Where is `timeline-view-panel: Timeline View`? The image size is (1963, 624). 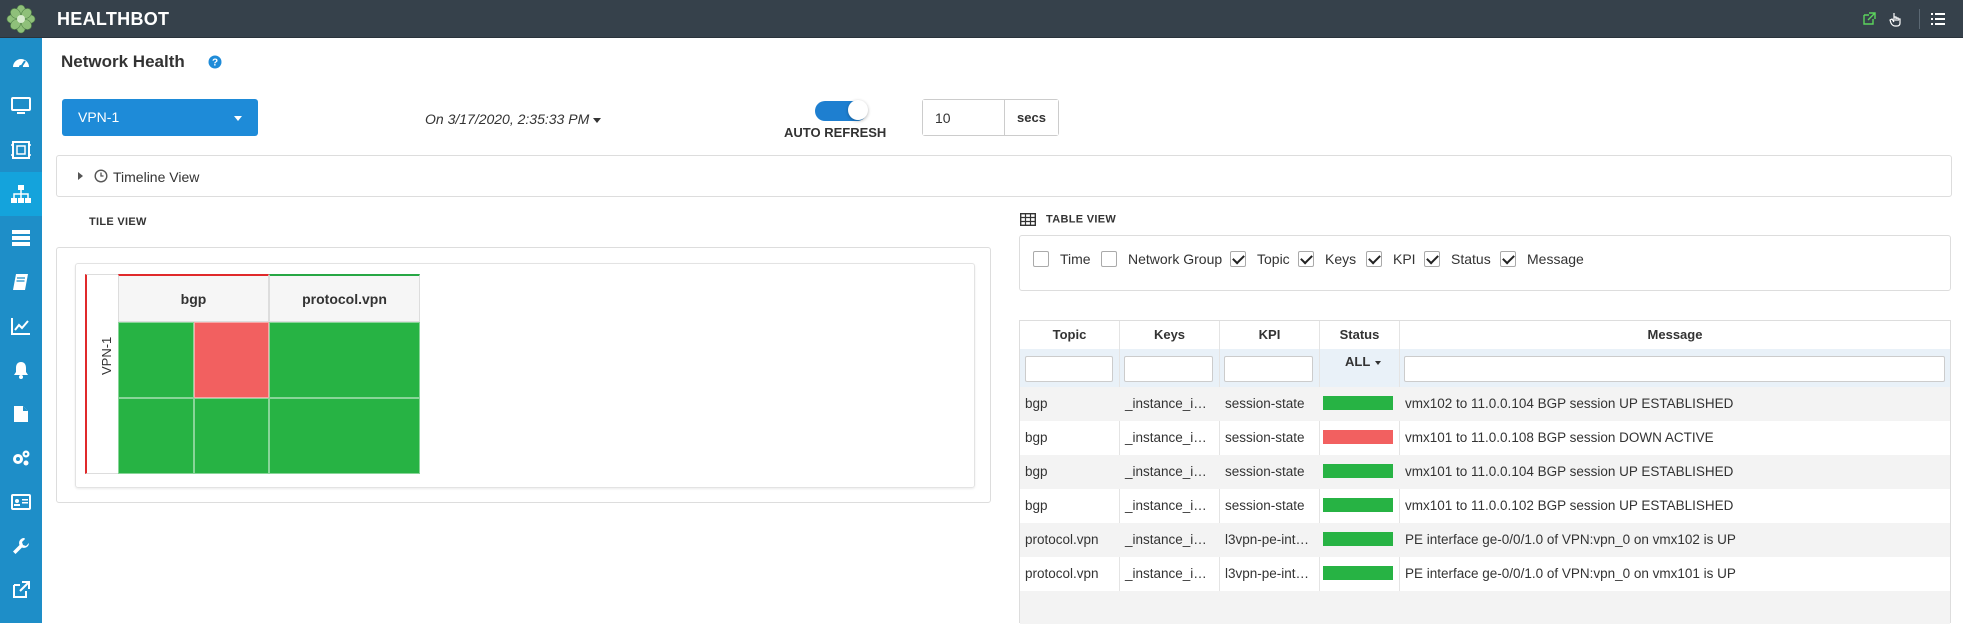 timeline-view-panel: Timeline View is located at coordinates (1004, 176).